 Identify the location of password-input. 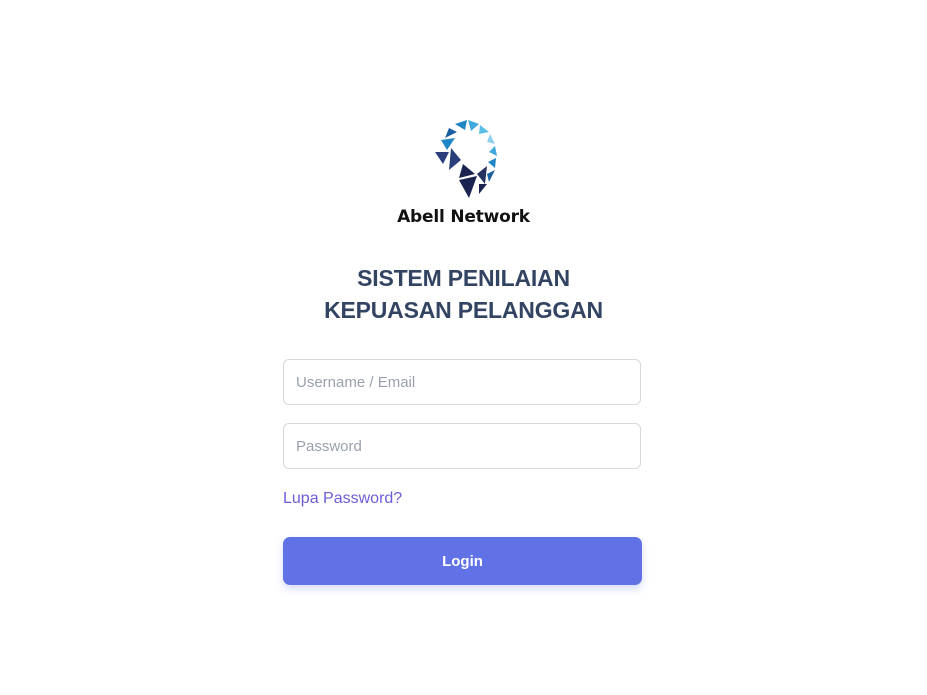
(462, 446).